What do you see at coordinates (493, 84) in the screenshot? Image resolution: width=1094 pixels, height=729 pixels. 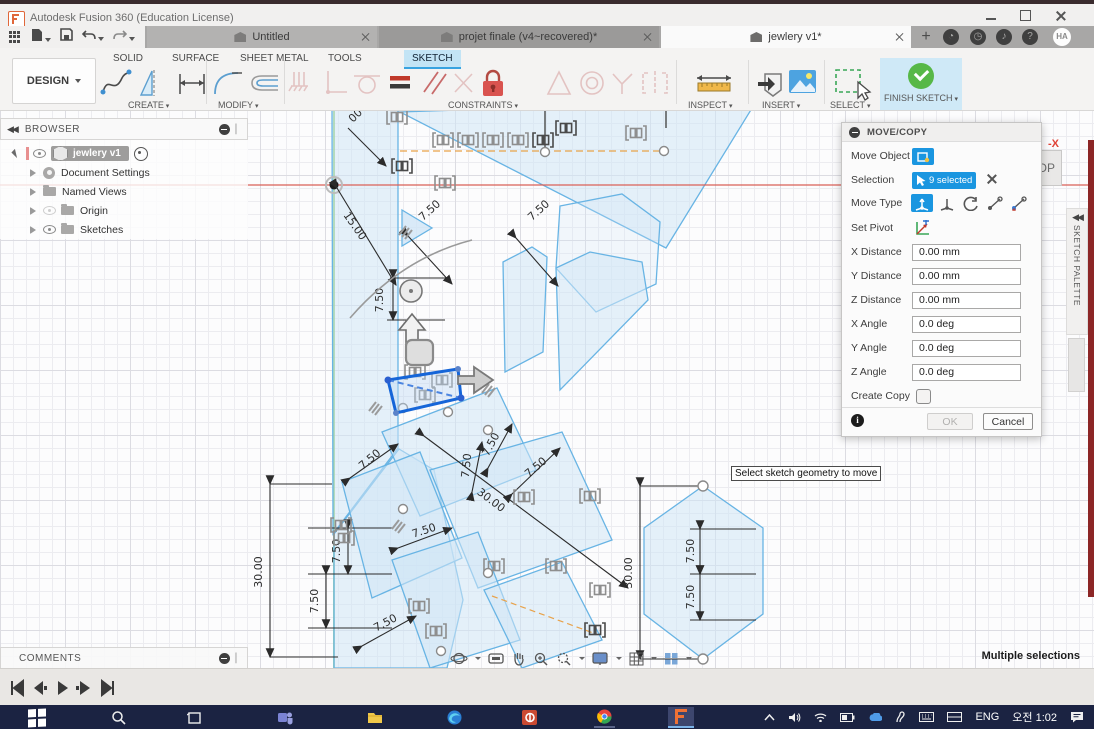 I see `constraint-lock-icon` at bounding box center [493, 84].